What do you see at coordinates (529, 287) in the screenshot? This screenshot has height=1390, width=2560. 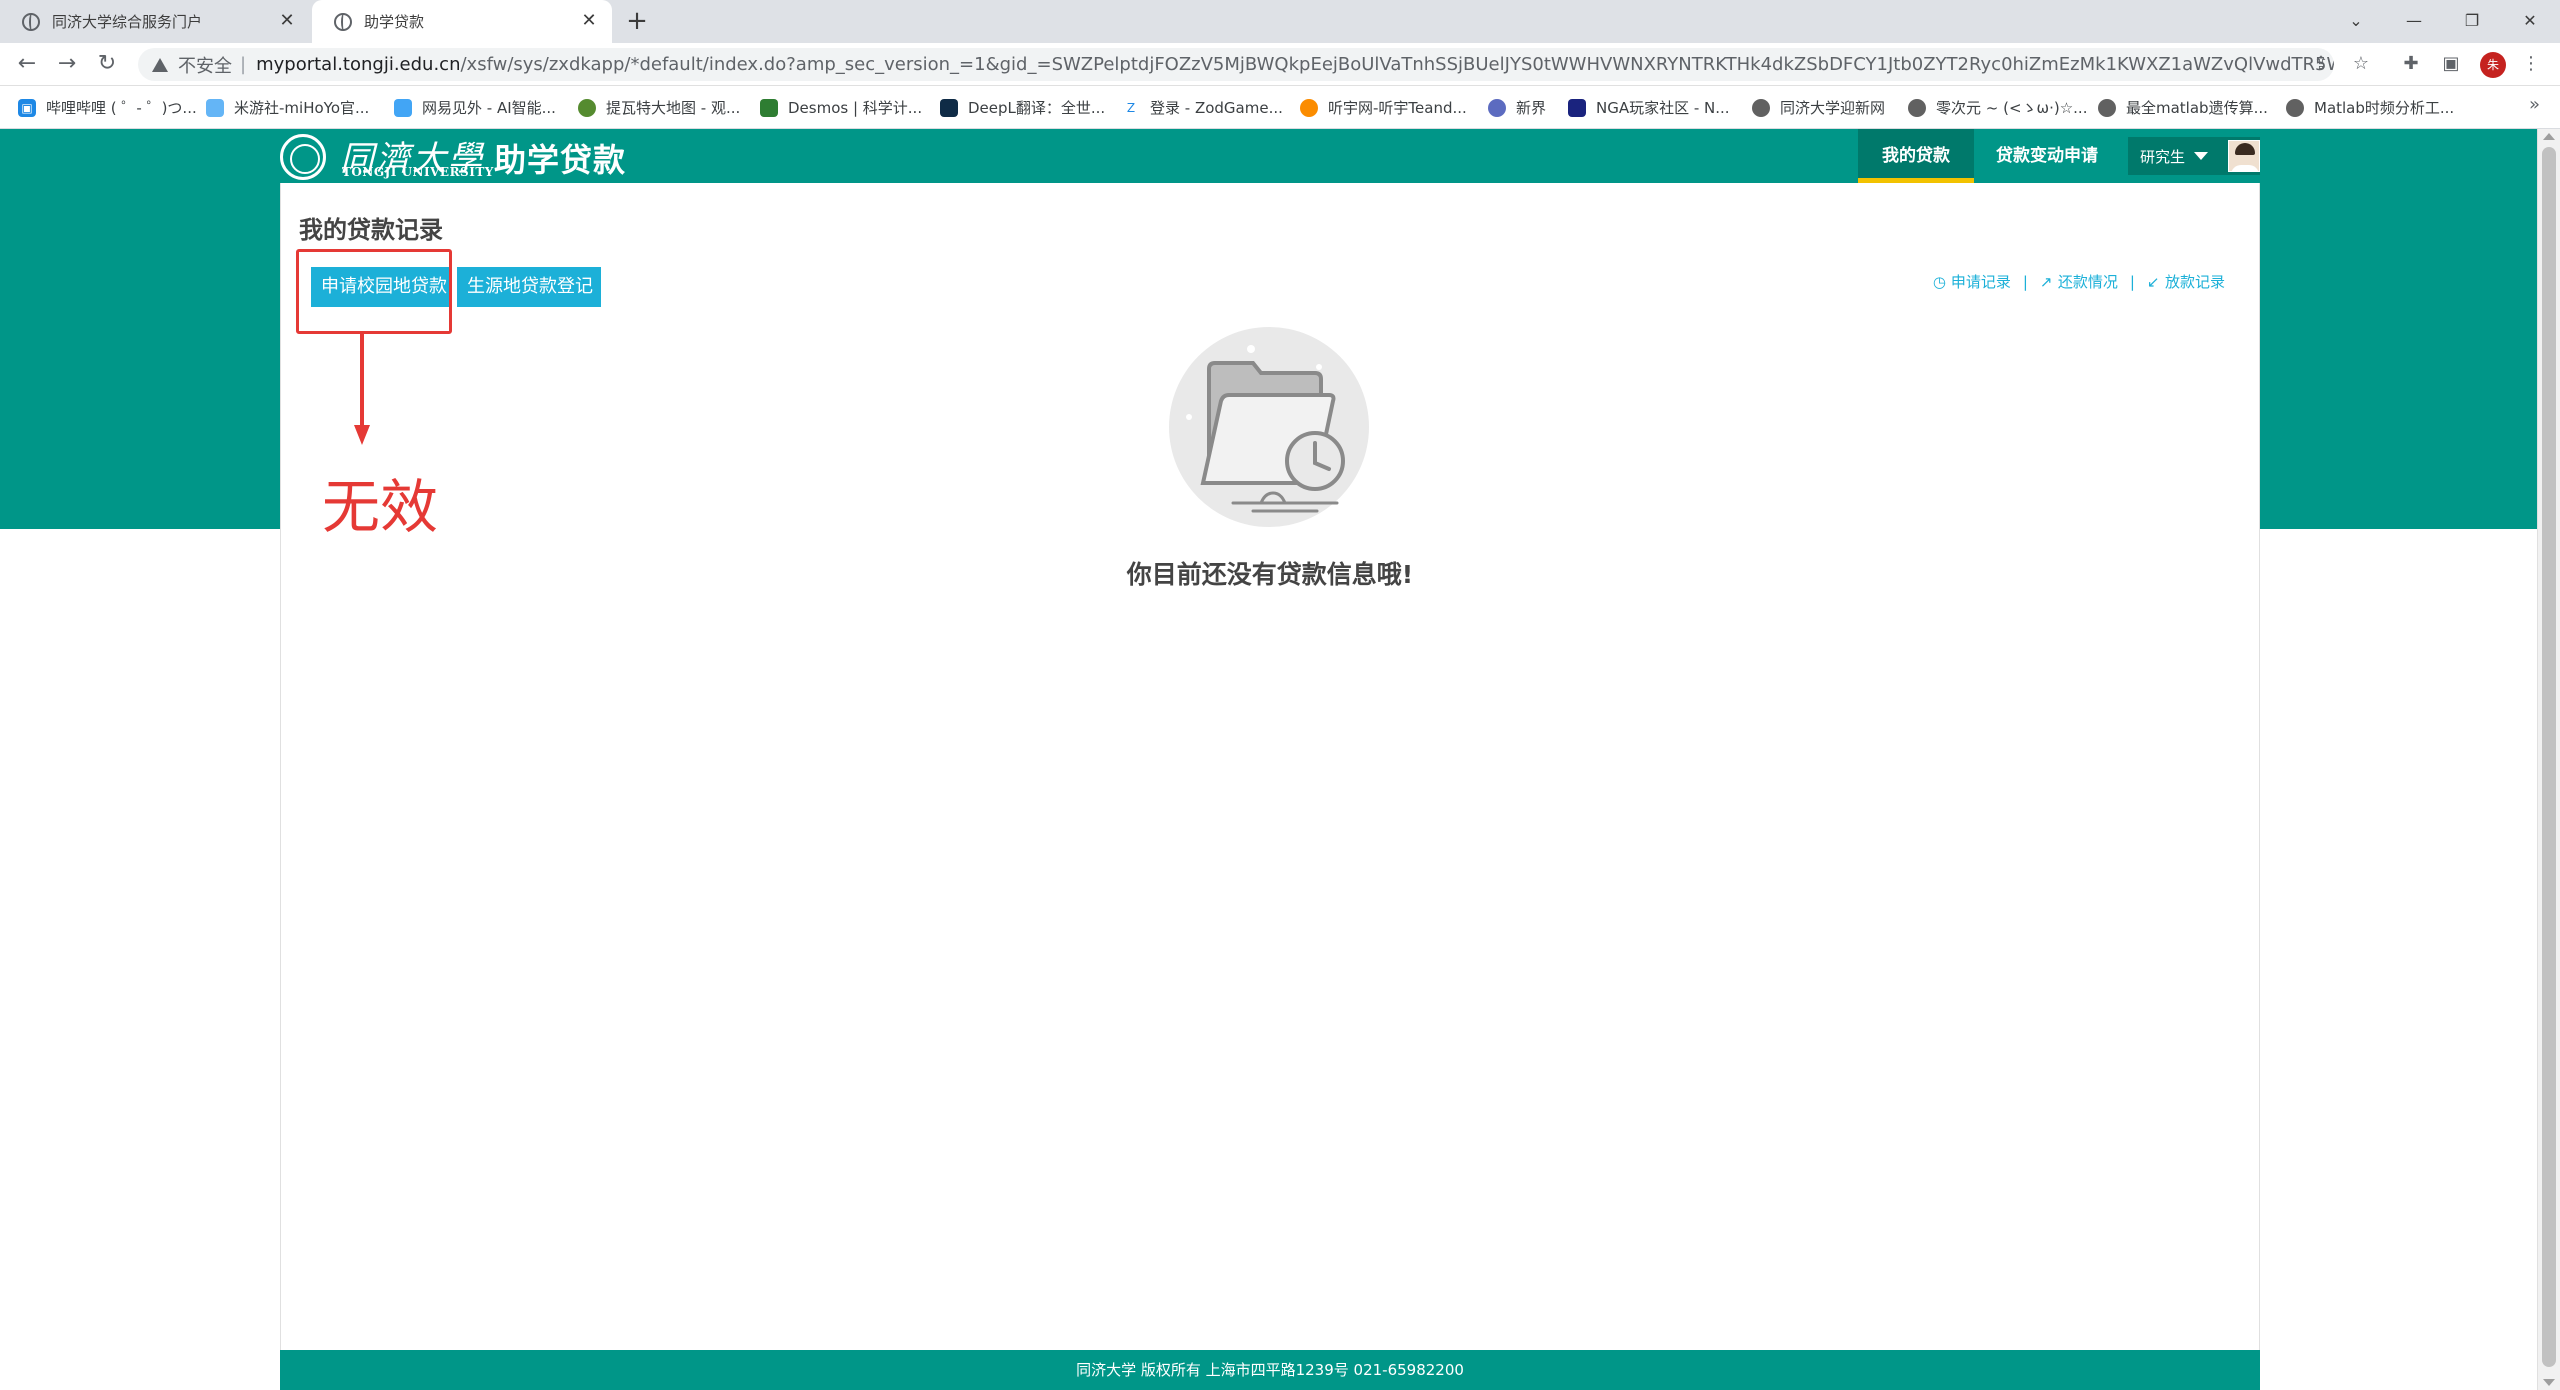 I see `register-origin-loan-button: 生源地贷款登记` at bounding box center [529, 287].